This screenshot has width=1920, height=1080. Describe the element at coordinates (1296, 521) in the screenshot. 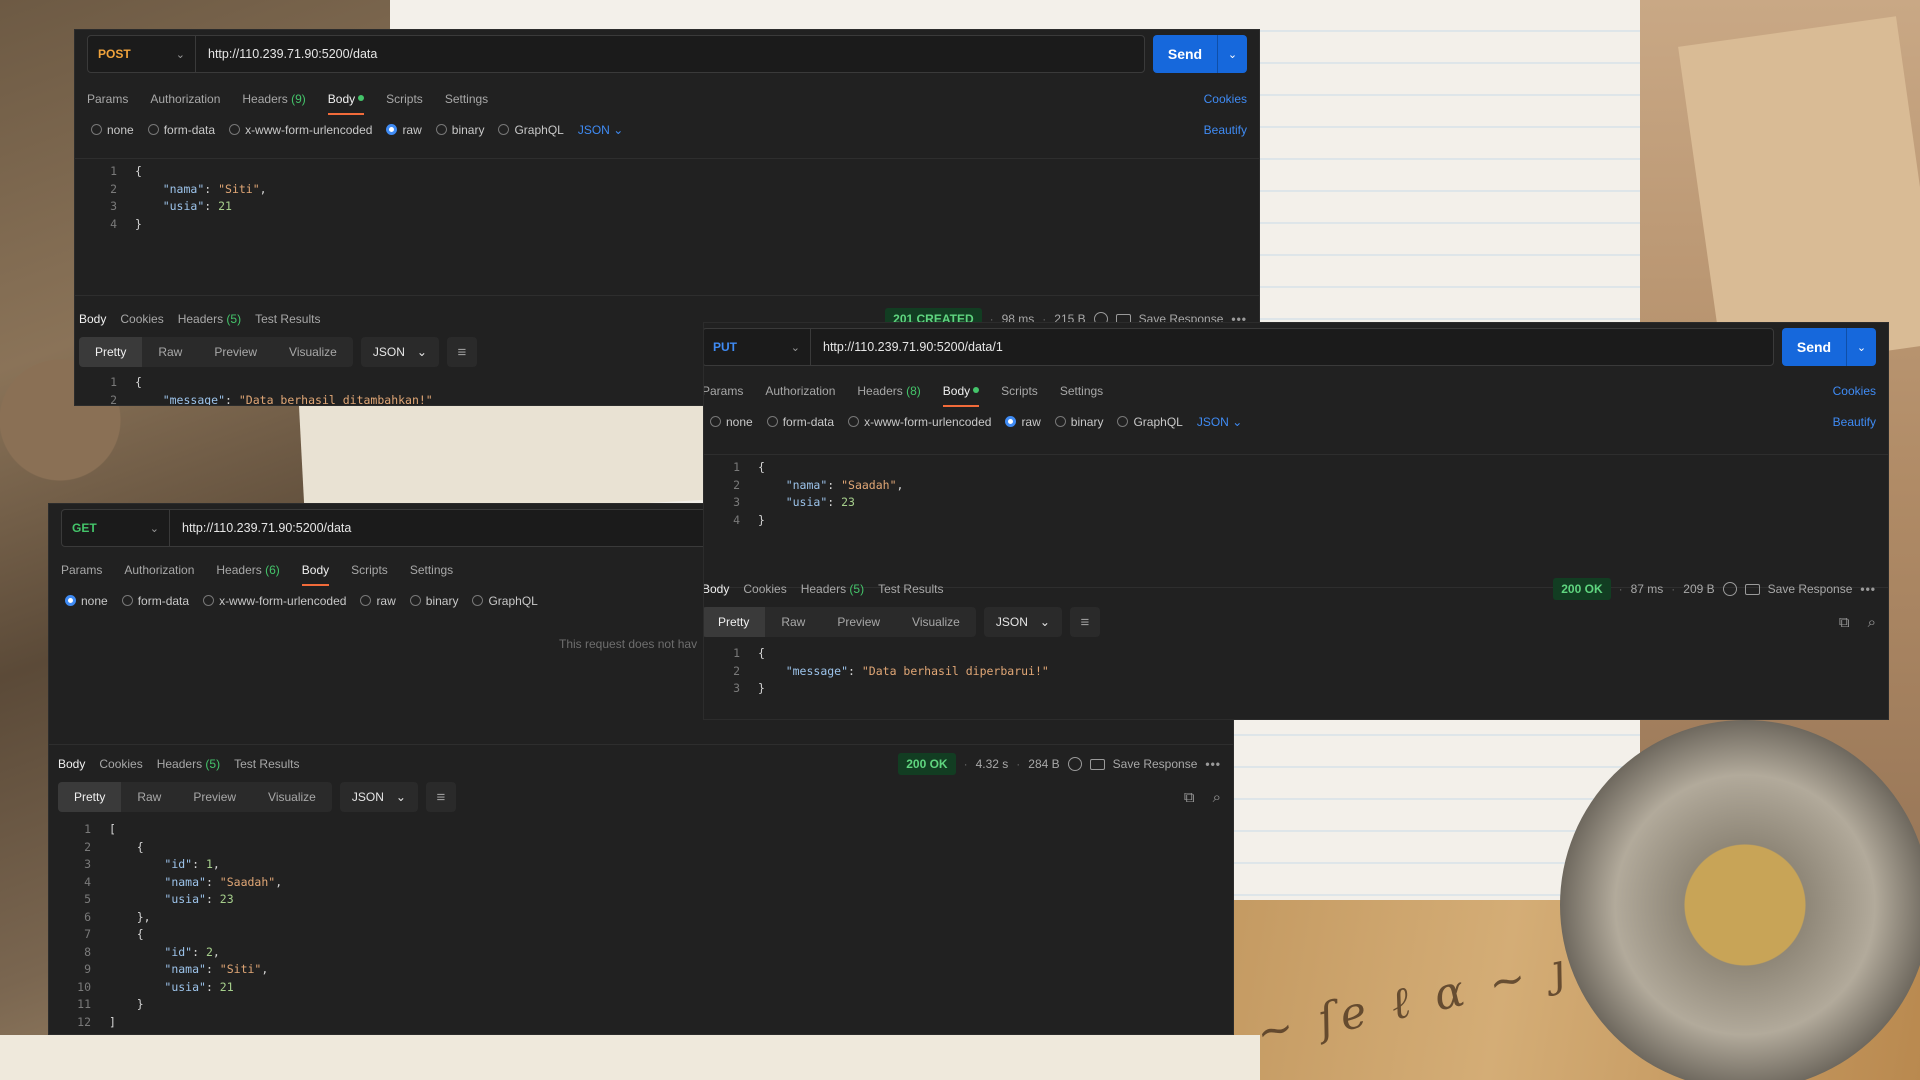

I see `request-body-editor: 1{2 "nama": "Saadah", 3 "usia": 23 4}` at that location.